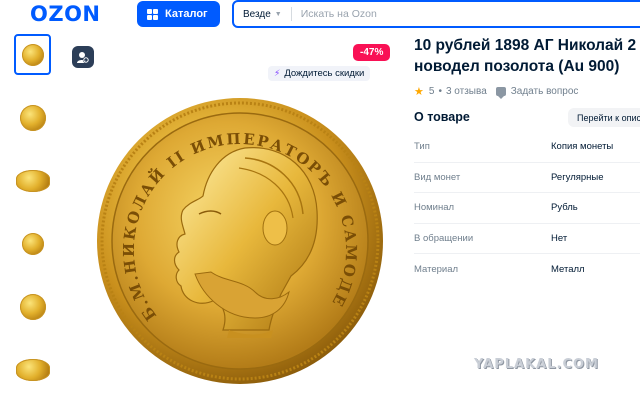  I want to click on grid-icon, so click(152, 14).